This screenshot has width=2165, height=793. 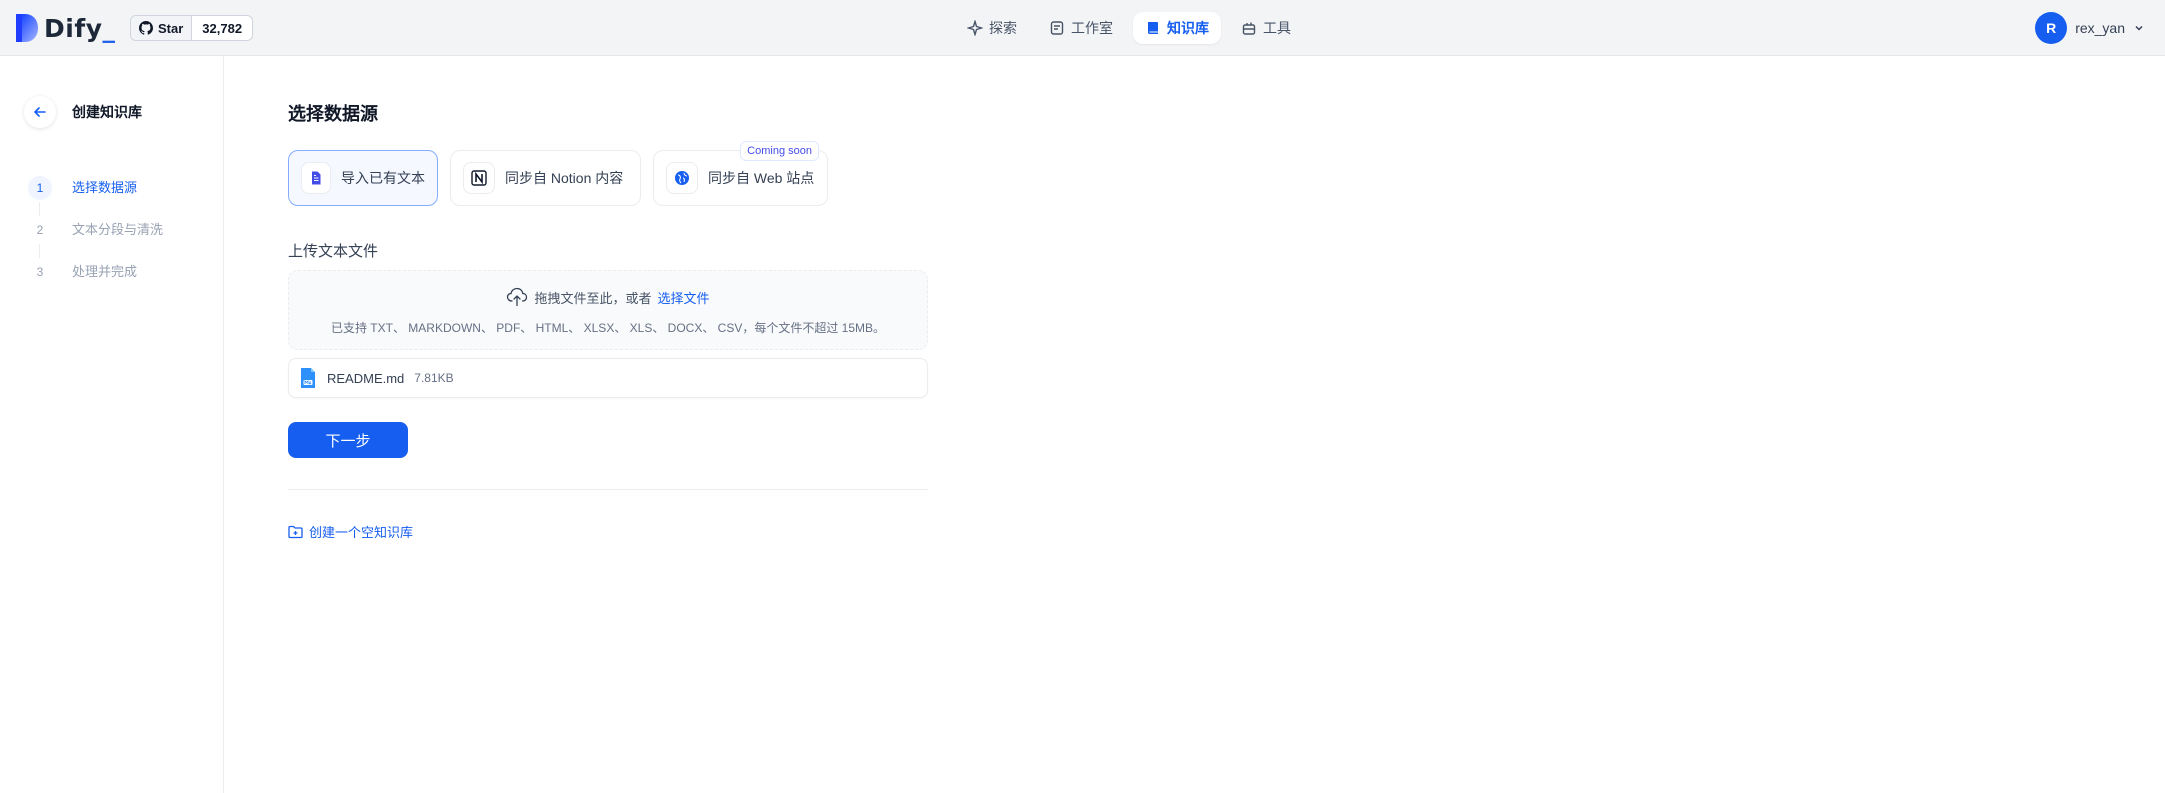 I want to click on step-label: 处理并完成, so click(x=105, y=271).